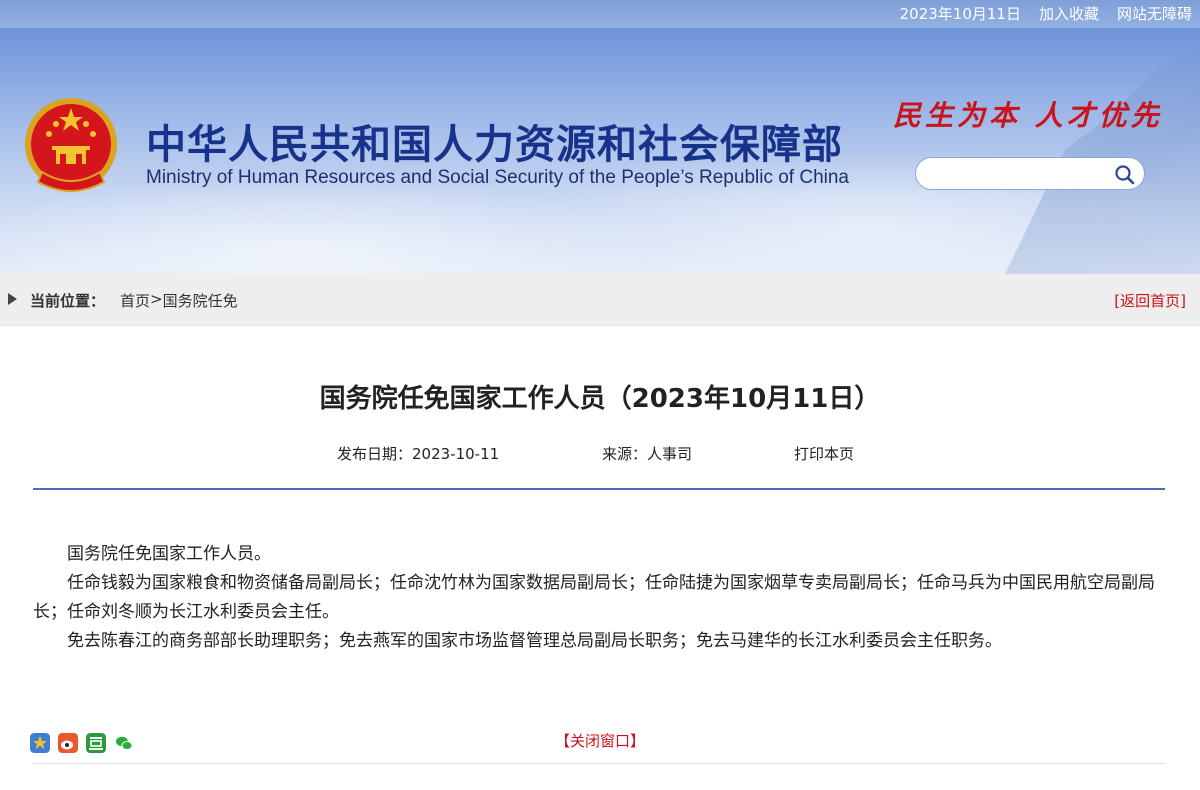  Describe the element at coordinates (599, 763) in the screenshot. I see `footer-divider` at that location.